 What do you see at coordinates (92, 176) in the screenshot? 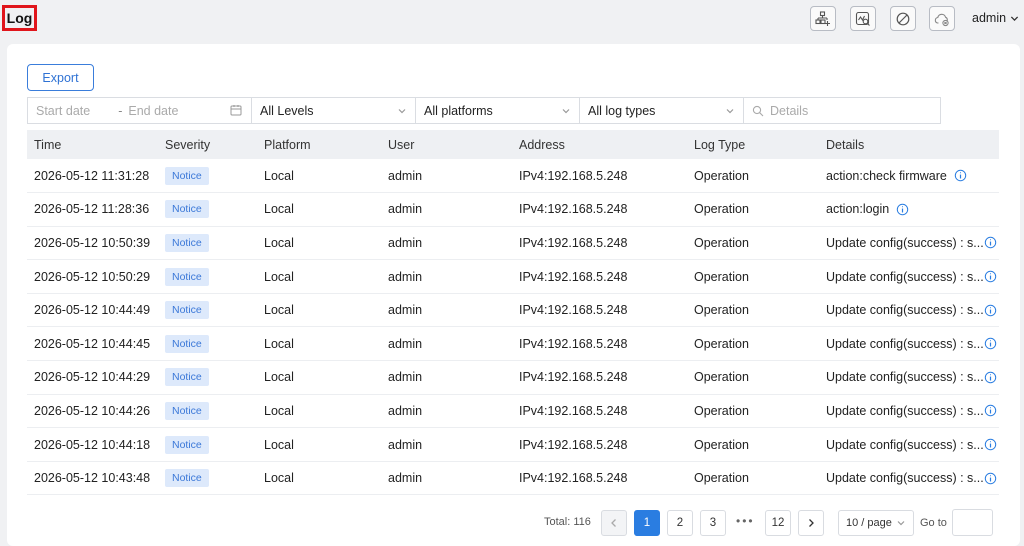
I see `cell-time: 2026-05-12 11:31:28` at bounding box center [92, 176].